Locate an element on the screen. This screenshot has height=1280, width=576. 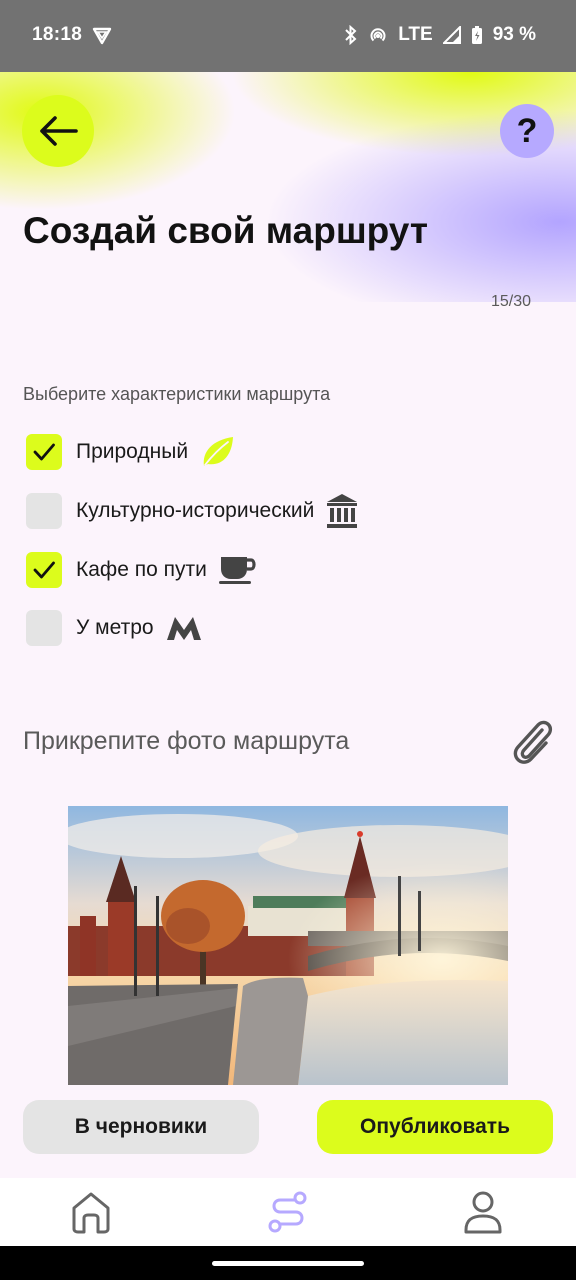
back-button is located at coordinates (58, 131).